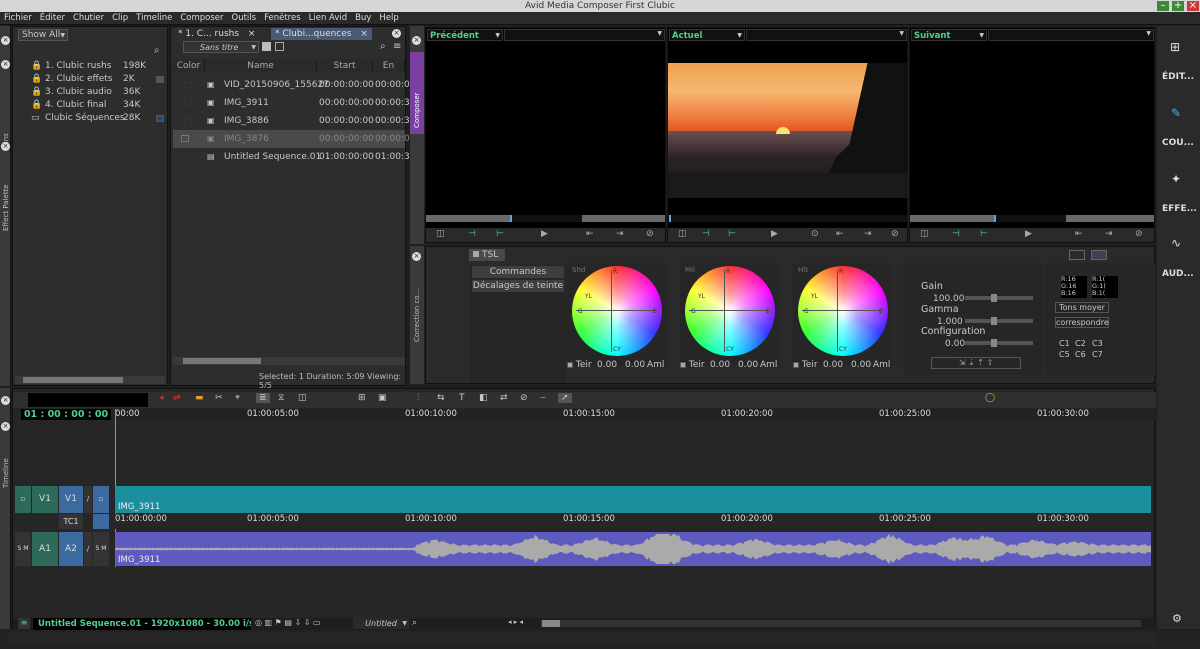  I want to click on bin-item: 🔒 3. Clubic audio 36K, so click(91, 92).